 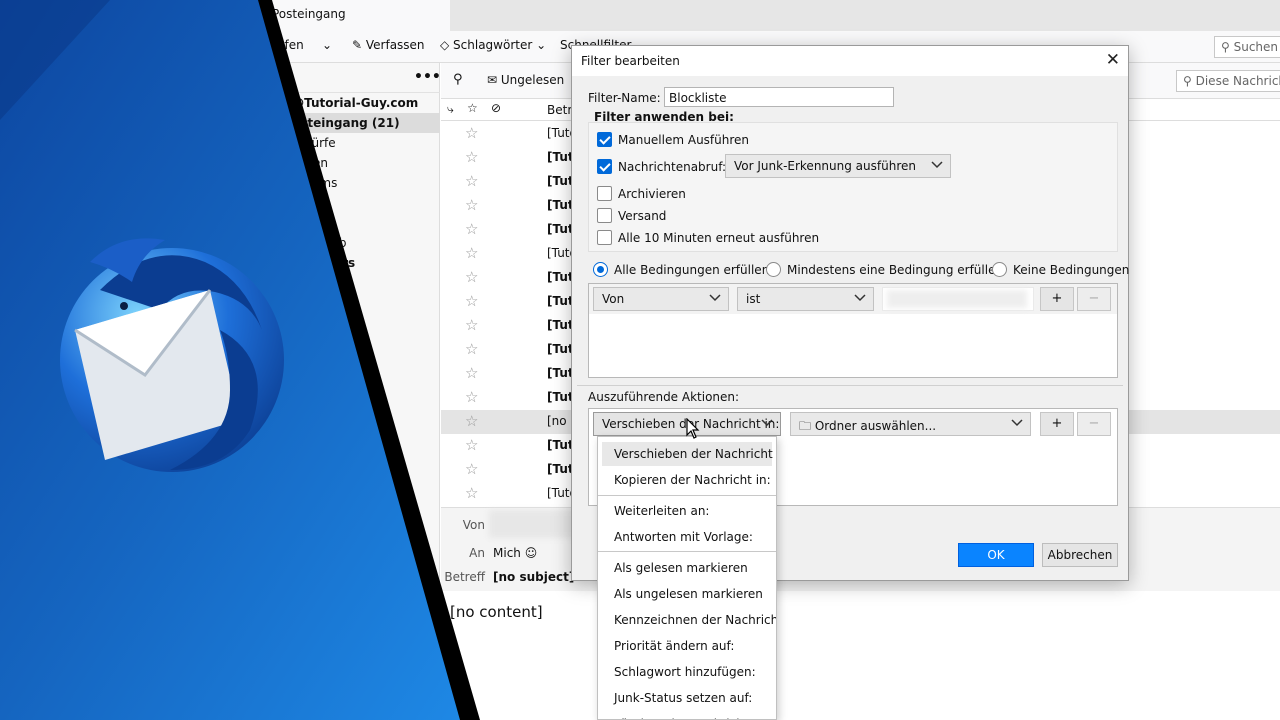 I want to click on match-all-radio, so click(x=600, y=269).